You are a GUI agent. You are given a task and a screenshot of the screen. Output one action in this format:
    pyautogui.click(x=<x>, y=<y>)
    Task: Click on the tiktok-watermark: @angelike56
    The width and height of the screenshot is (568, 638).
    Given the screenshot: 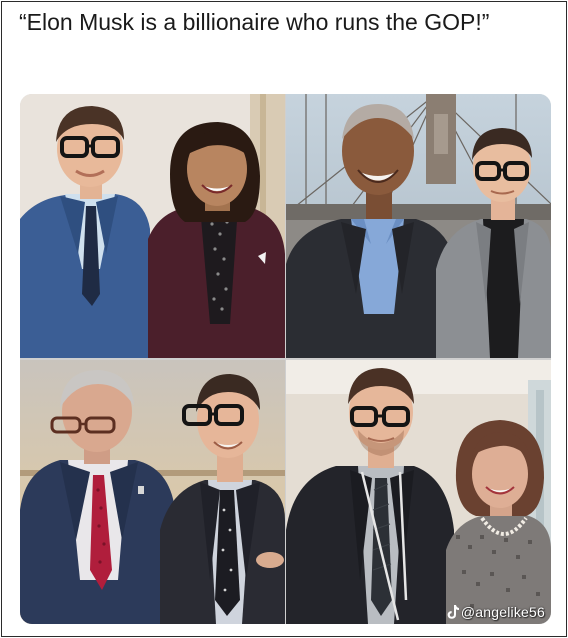 What is the action you would take?
    pyautogui.click(x=496, y=612)
    